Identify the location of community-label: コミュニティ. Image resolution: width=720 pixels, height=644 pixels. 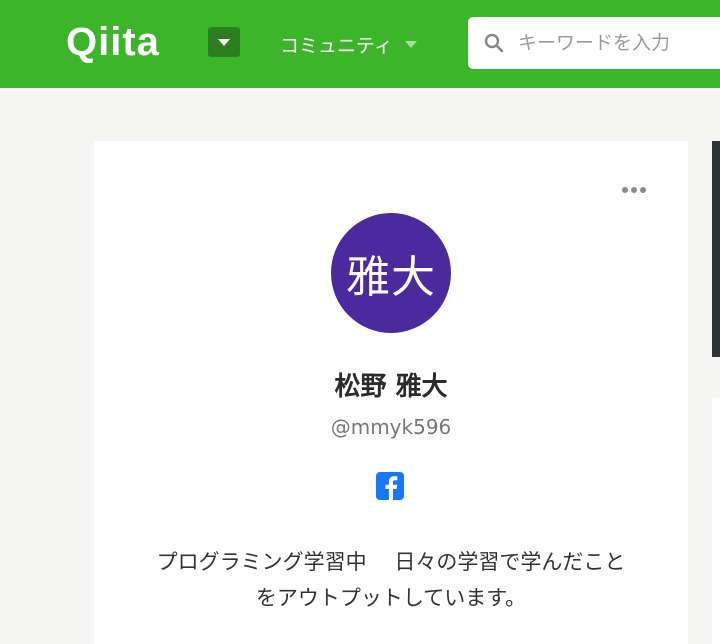
(336, 45).